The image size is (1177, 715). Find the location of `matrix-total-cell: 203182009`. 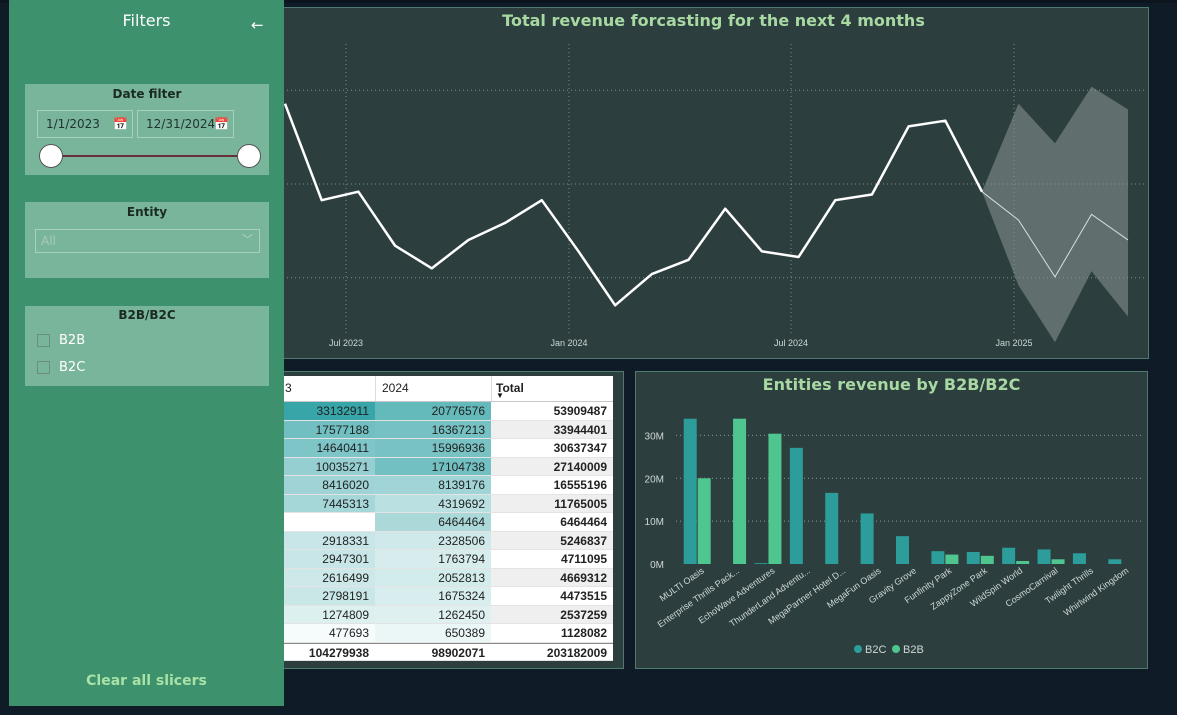

matrix-total-cell: 203182009 is located at coordinates (576, 652).